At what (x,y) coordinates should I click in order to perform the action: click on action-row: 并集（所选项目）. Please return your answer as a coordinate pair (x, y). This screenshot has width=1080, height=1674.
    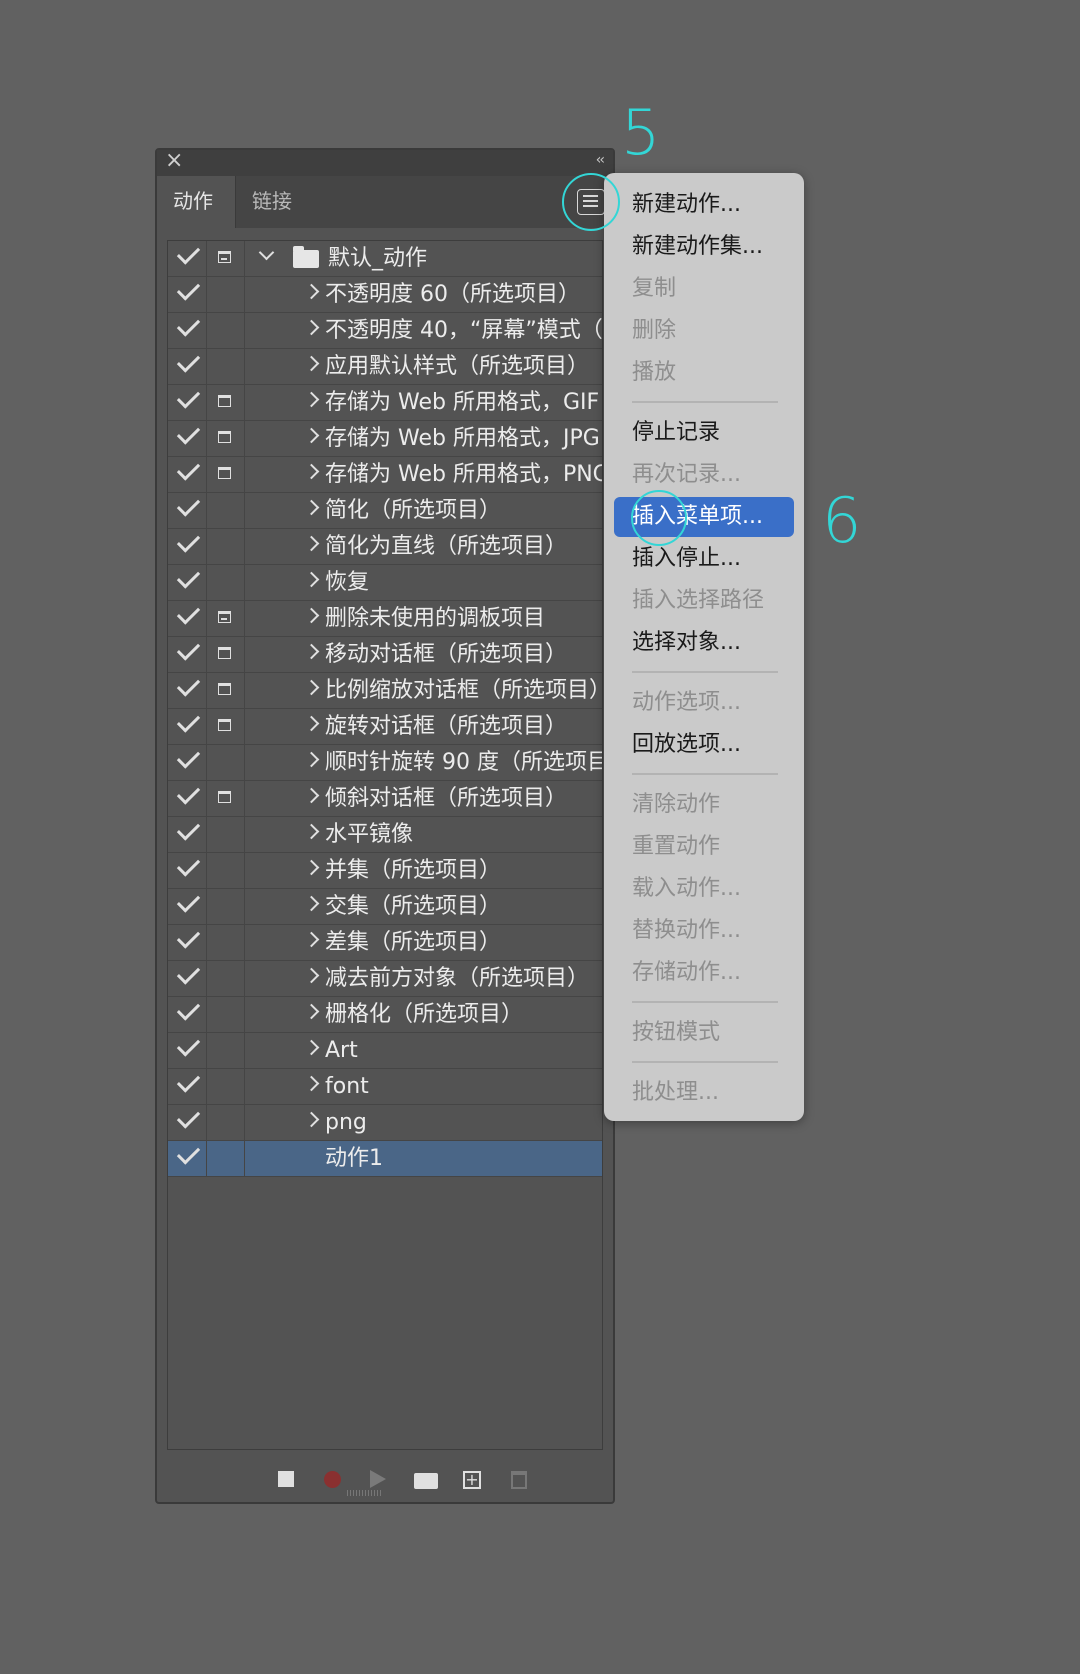
    Looking at the image, I should click on (385, 871).